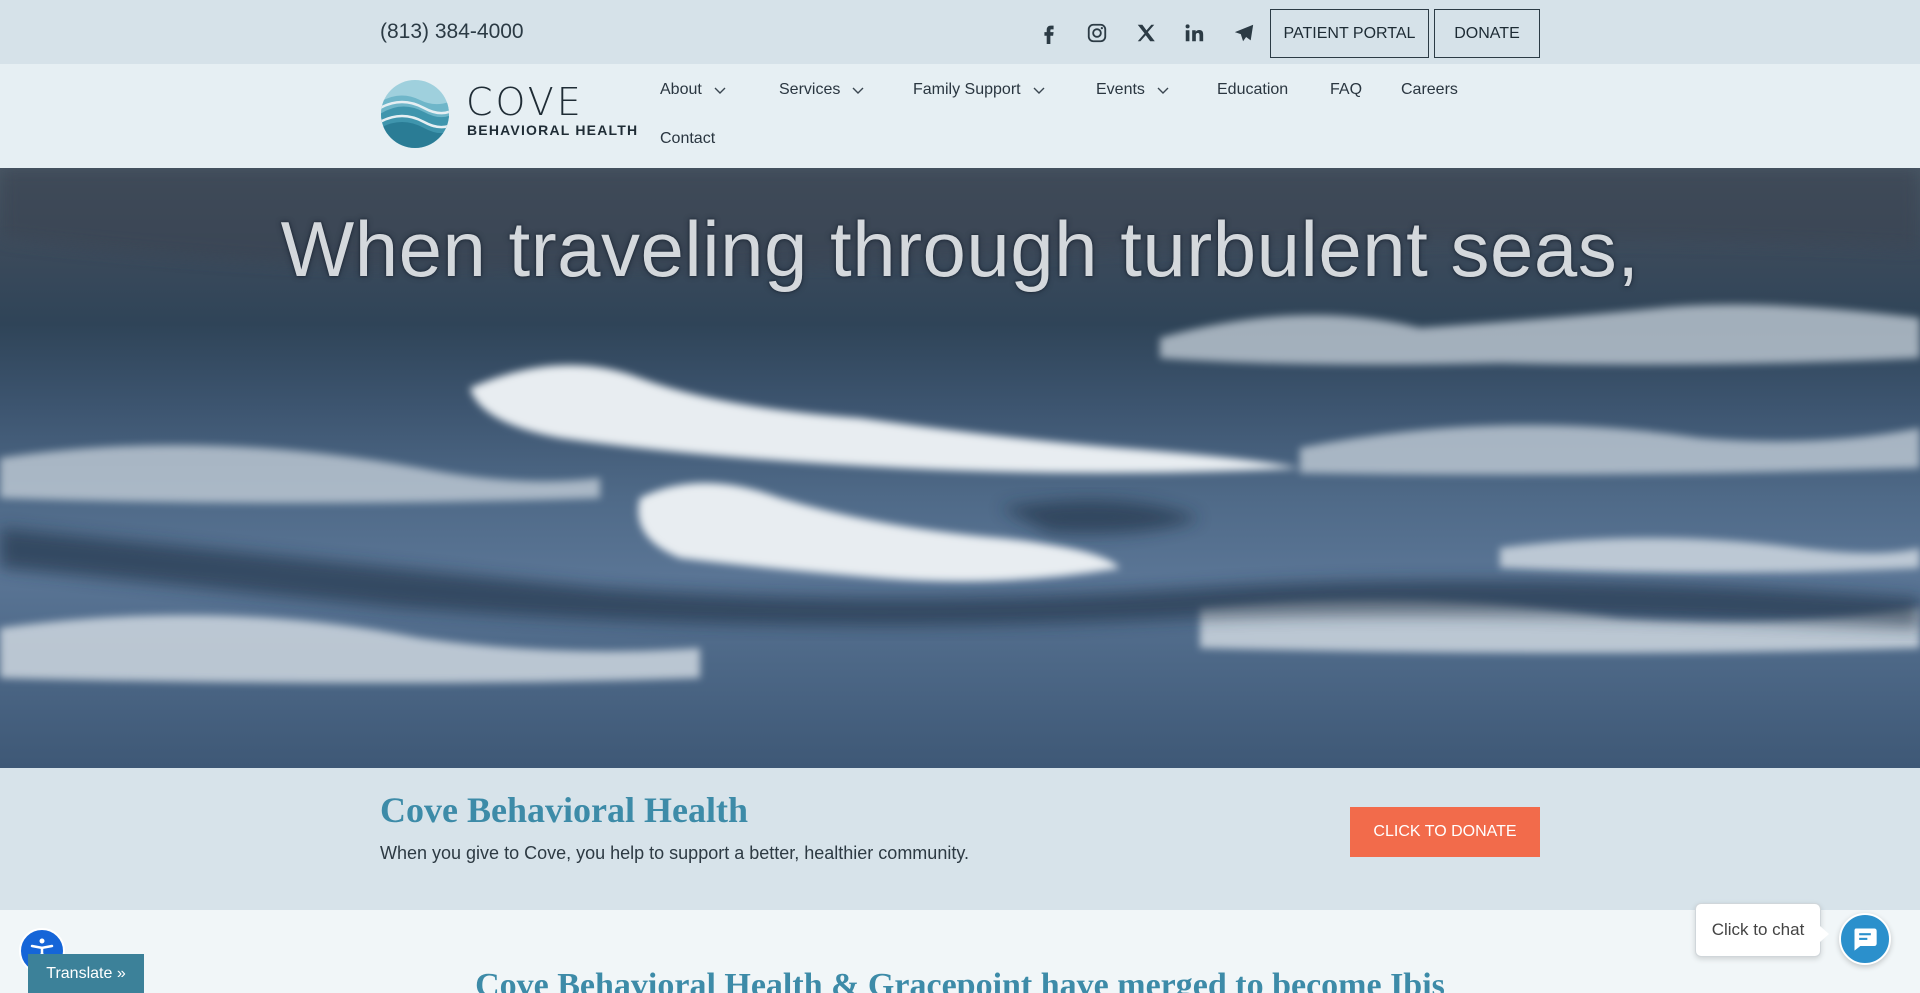 The width and height of the screenshot is (1920, 993). I want to click on hero-caption: When traveling through turbulent seas,, so click(960, 249).